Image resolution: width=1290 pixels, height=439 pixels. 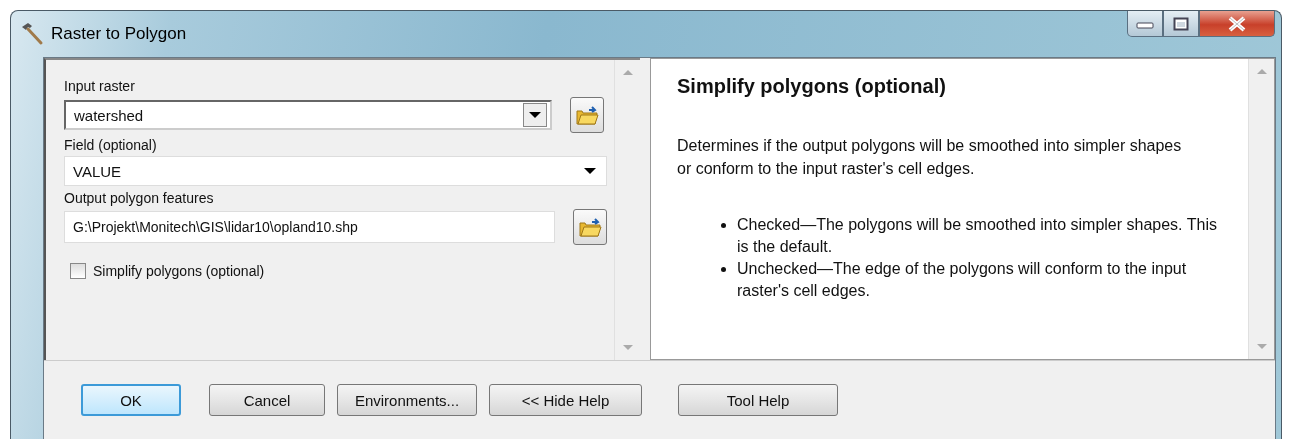 I want to click on minimize-button, so click(x=1145, y=24).